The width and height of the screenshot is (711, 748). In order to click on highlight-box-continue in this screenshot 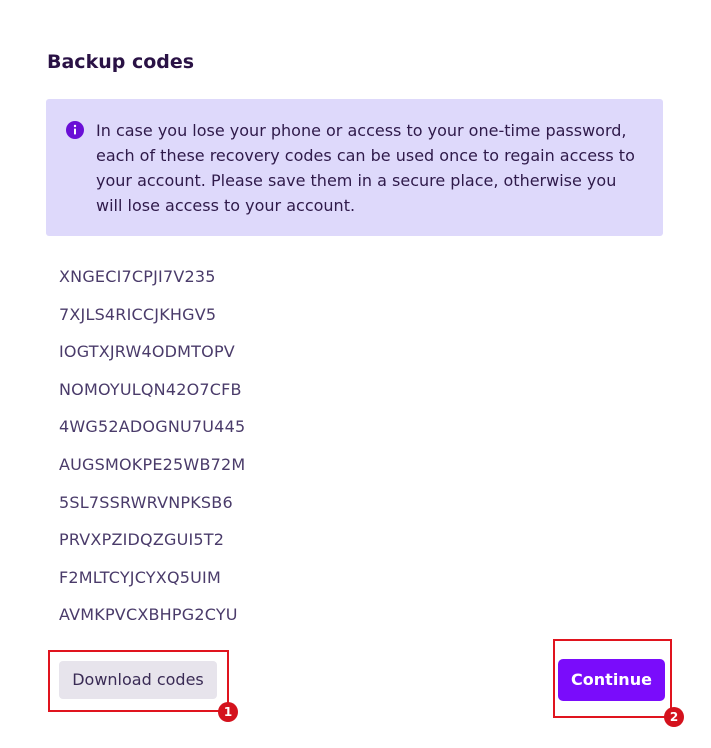, I will do `click(612, 678)`.